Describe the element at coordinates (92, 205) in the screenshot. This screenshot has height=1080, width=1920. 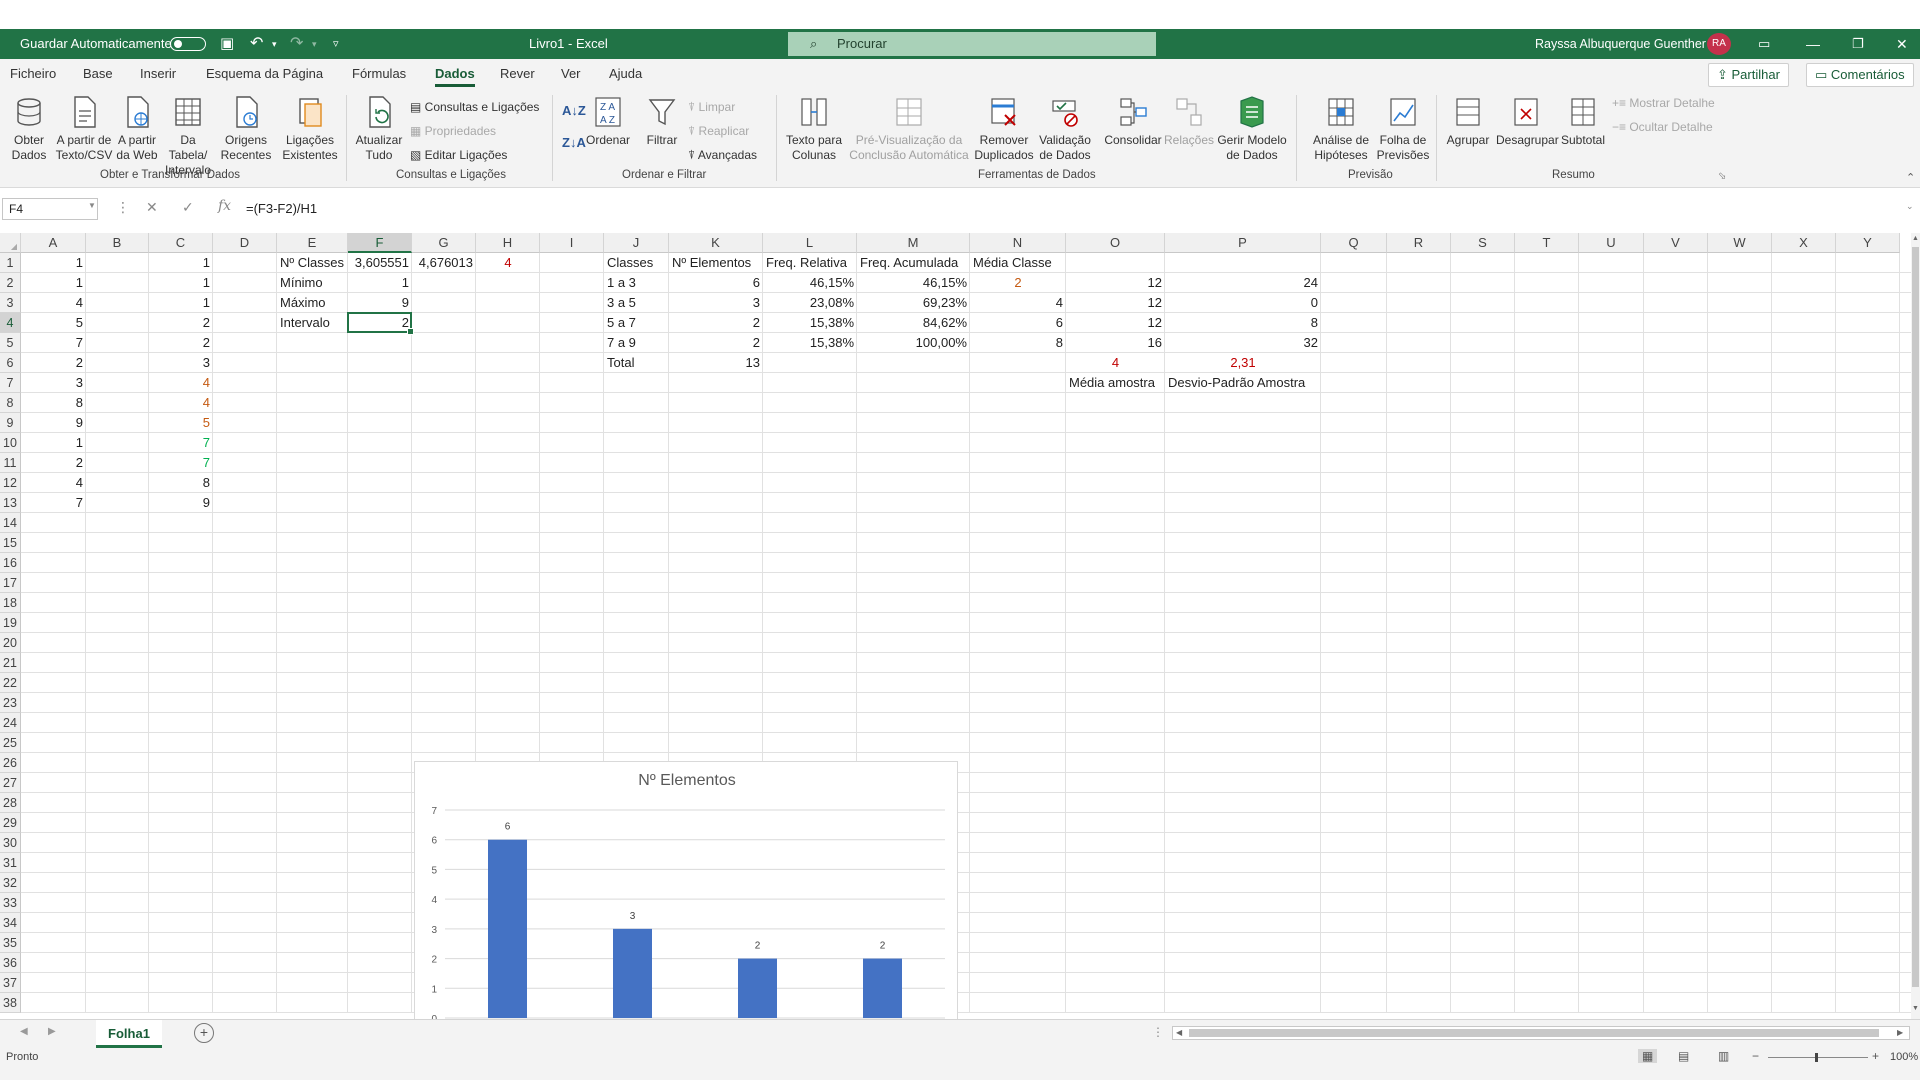
I see `name-box-dropdown-icon: ▼` at that location.